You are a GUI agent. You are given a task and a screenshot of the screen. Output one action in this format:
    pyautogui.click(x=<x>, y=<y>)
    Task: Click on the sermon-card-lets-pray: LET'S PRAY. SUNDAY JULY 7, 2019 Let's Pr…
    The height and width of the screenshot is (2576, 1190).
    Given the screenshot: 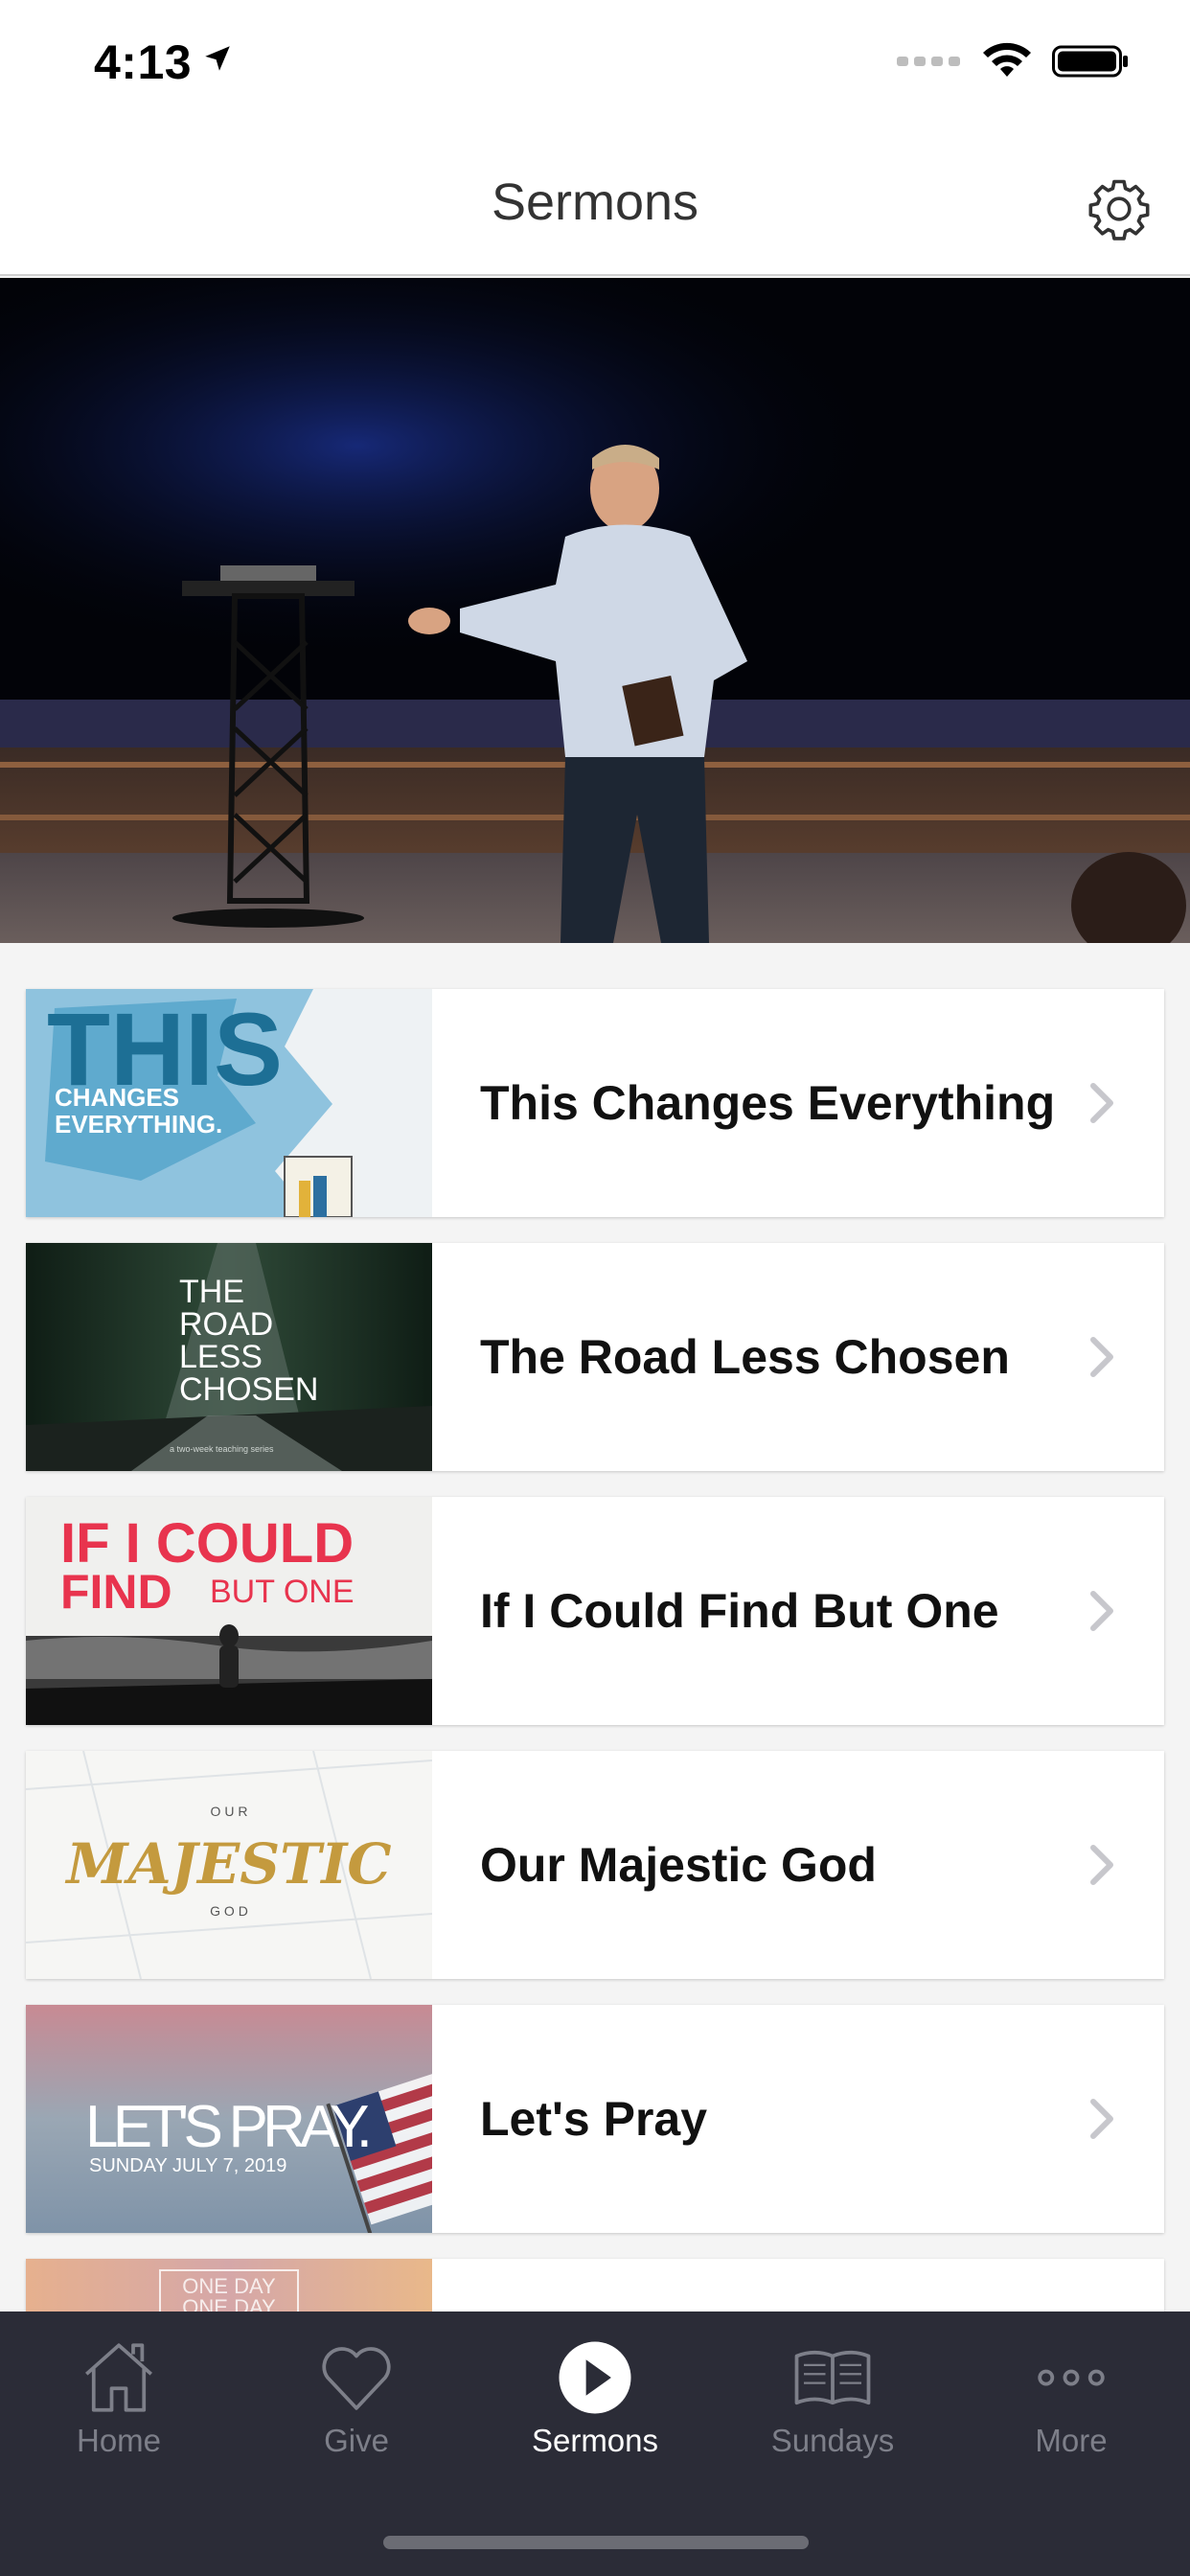 What is the action you would take?
    pyautogui.click(x=595, y=2119)
    